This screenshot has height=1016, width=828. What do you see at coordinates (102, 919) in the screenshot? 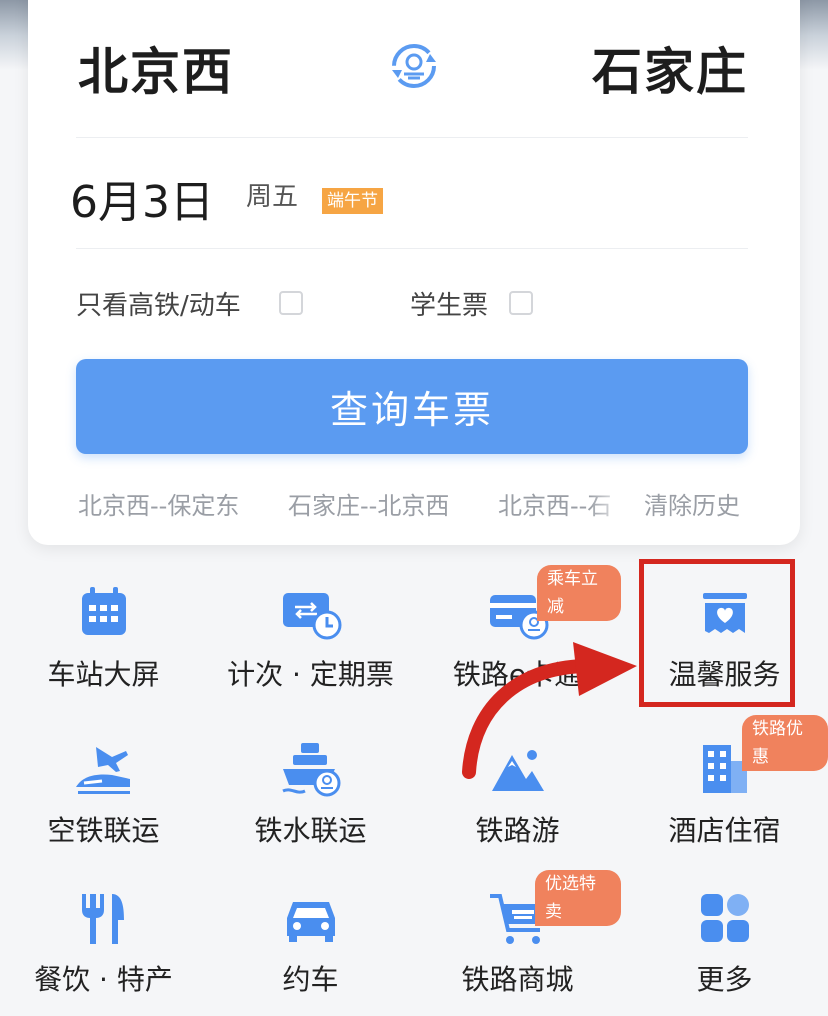
I see `dining-icon` at bounding box center [102, 919].